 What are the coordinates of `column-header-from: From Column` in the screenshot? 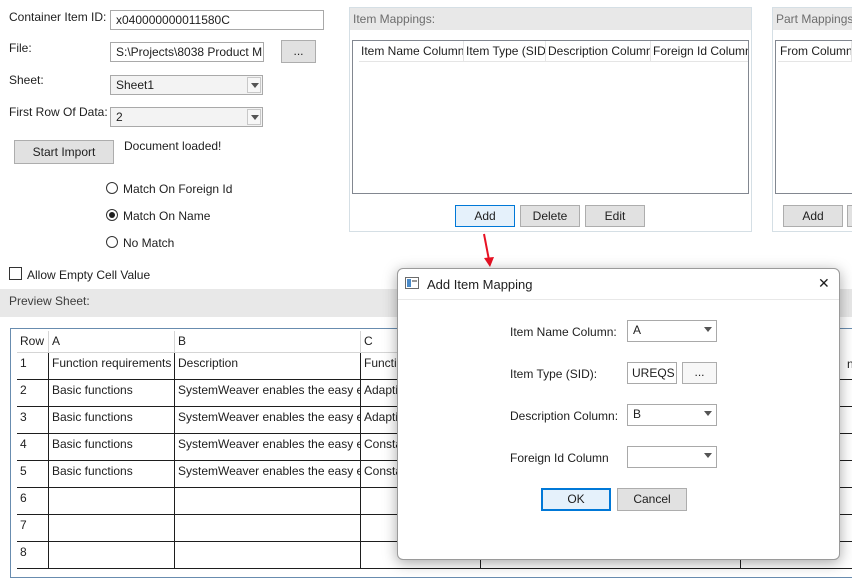 It's located at (815, 51).